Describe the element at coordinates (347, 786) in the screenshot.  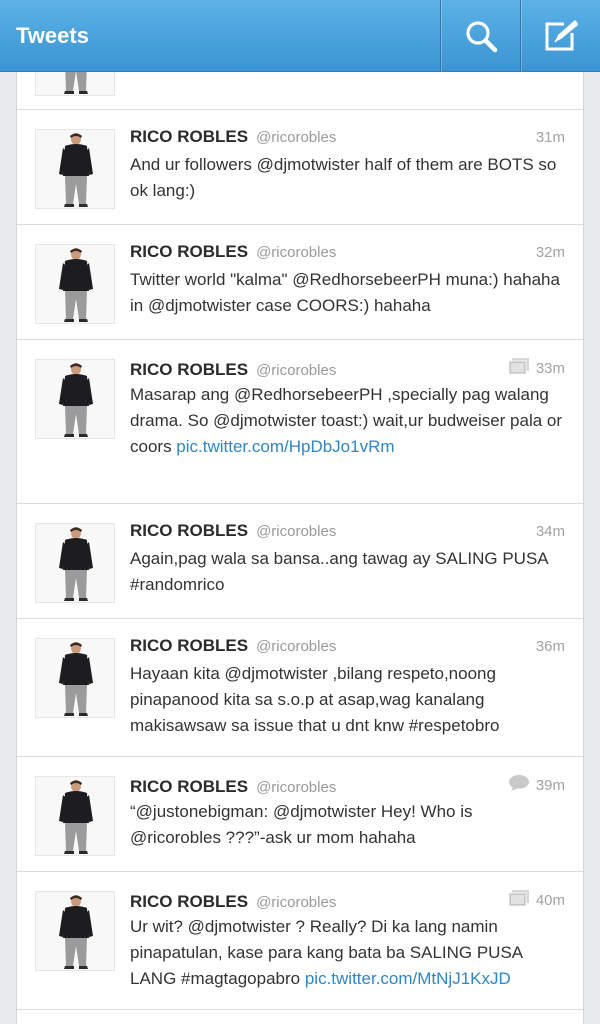
I see `tweet-header: RICO ROBLES @ricorobles 39m` at that location.